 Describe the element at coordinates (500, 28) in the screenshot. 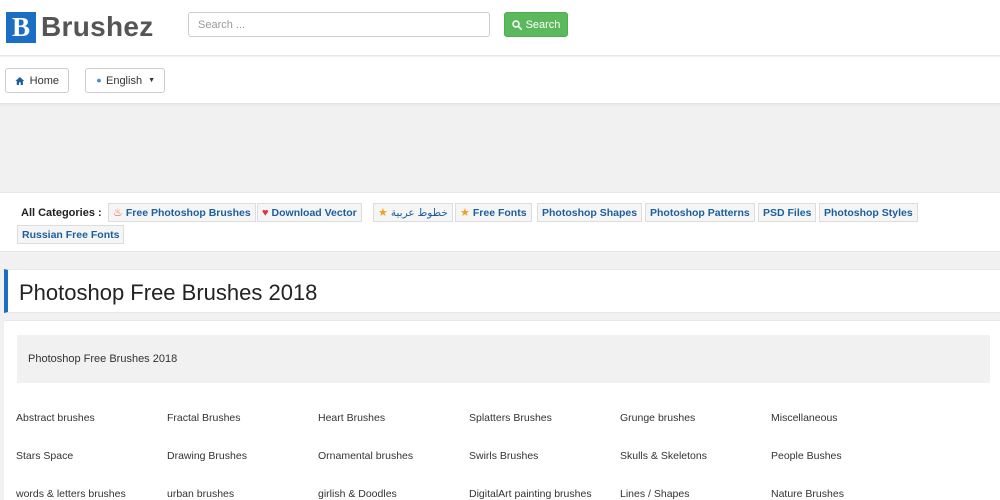

I see `site-header: B Brushez Search` at that location.